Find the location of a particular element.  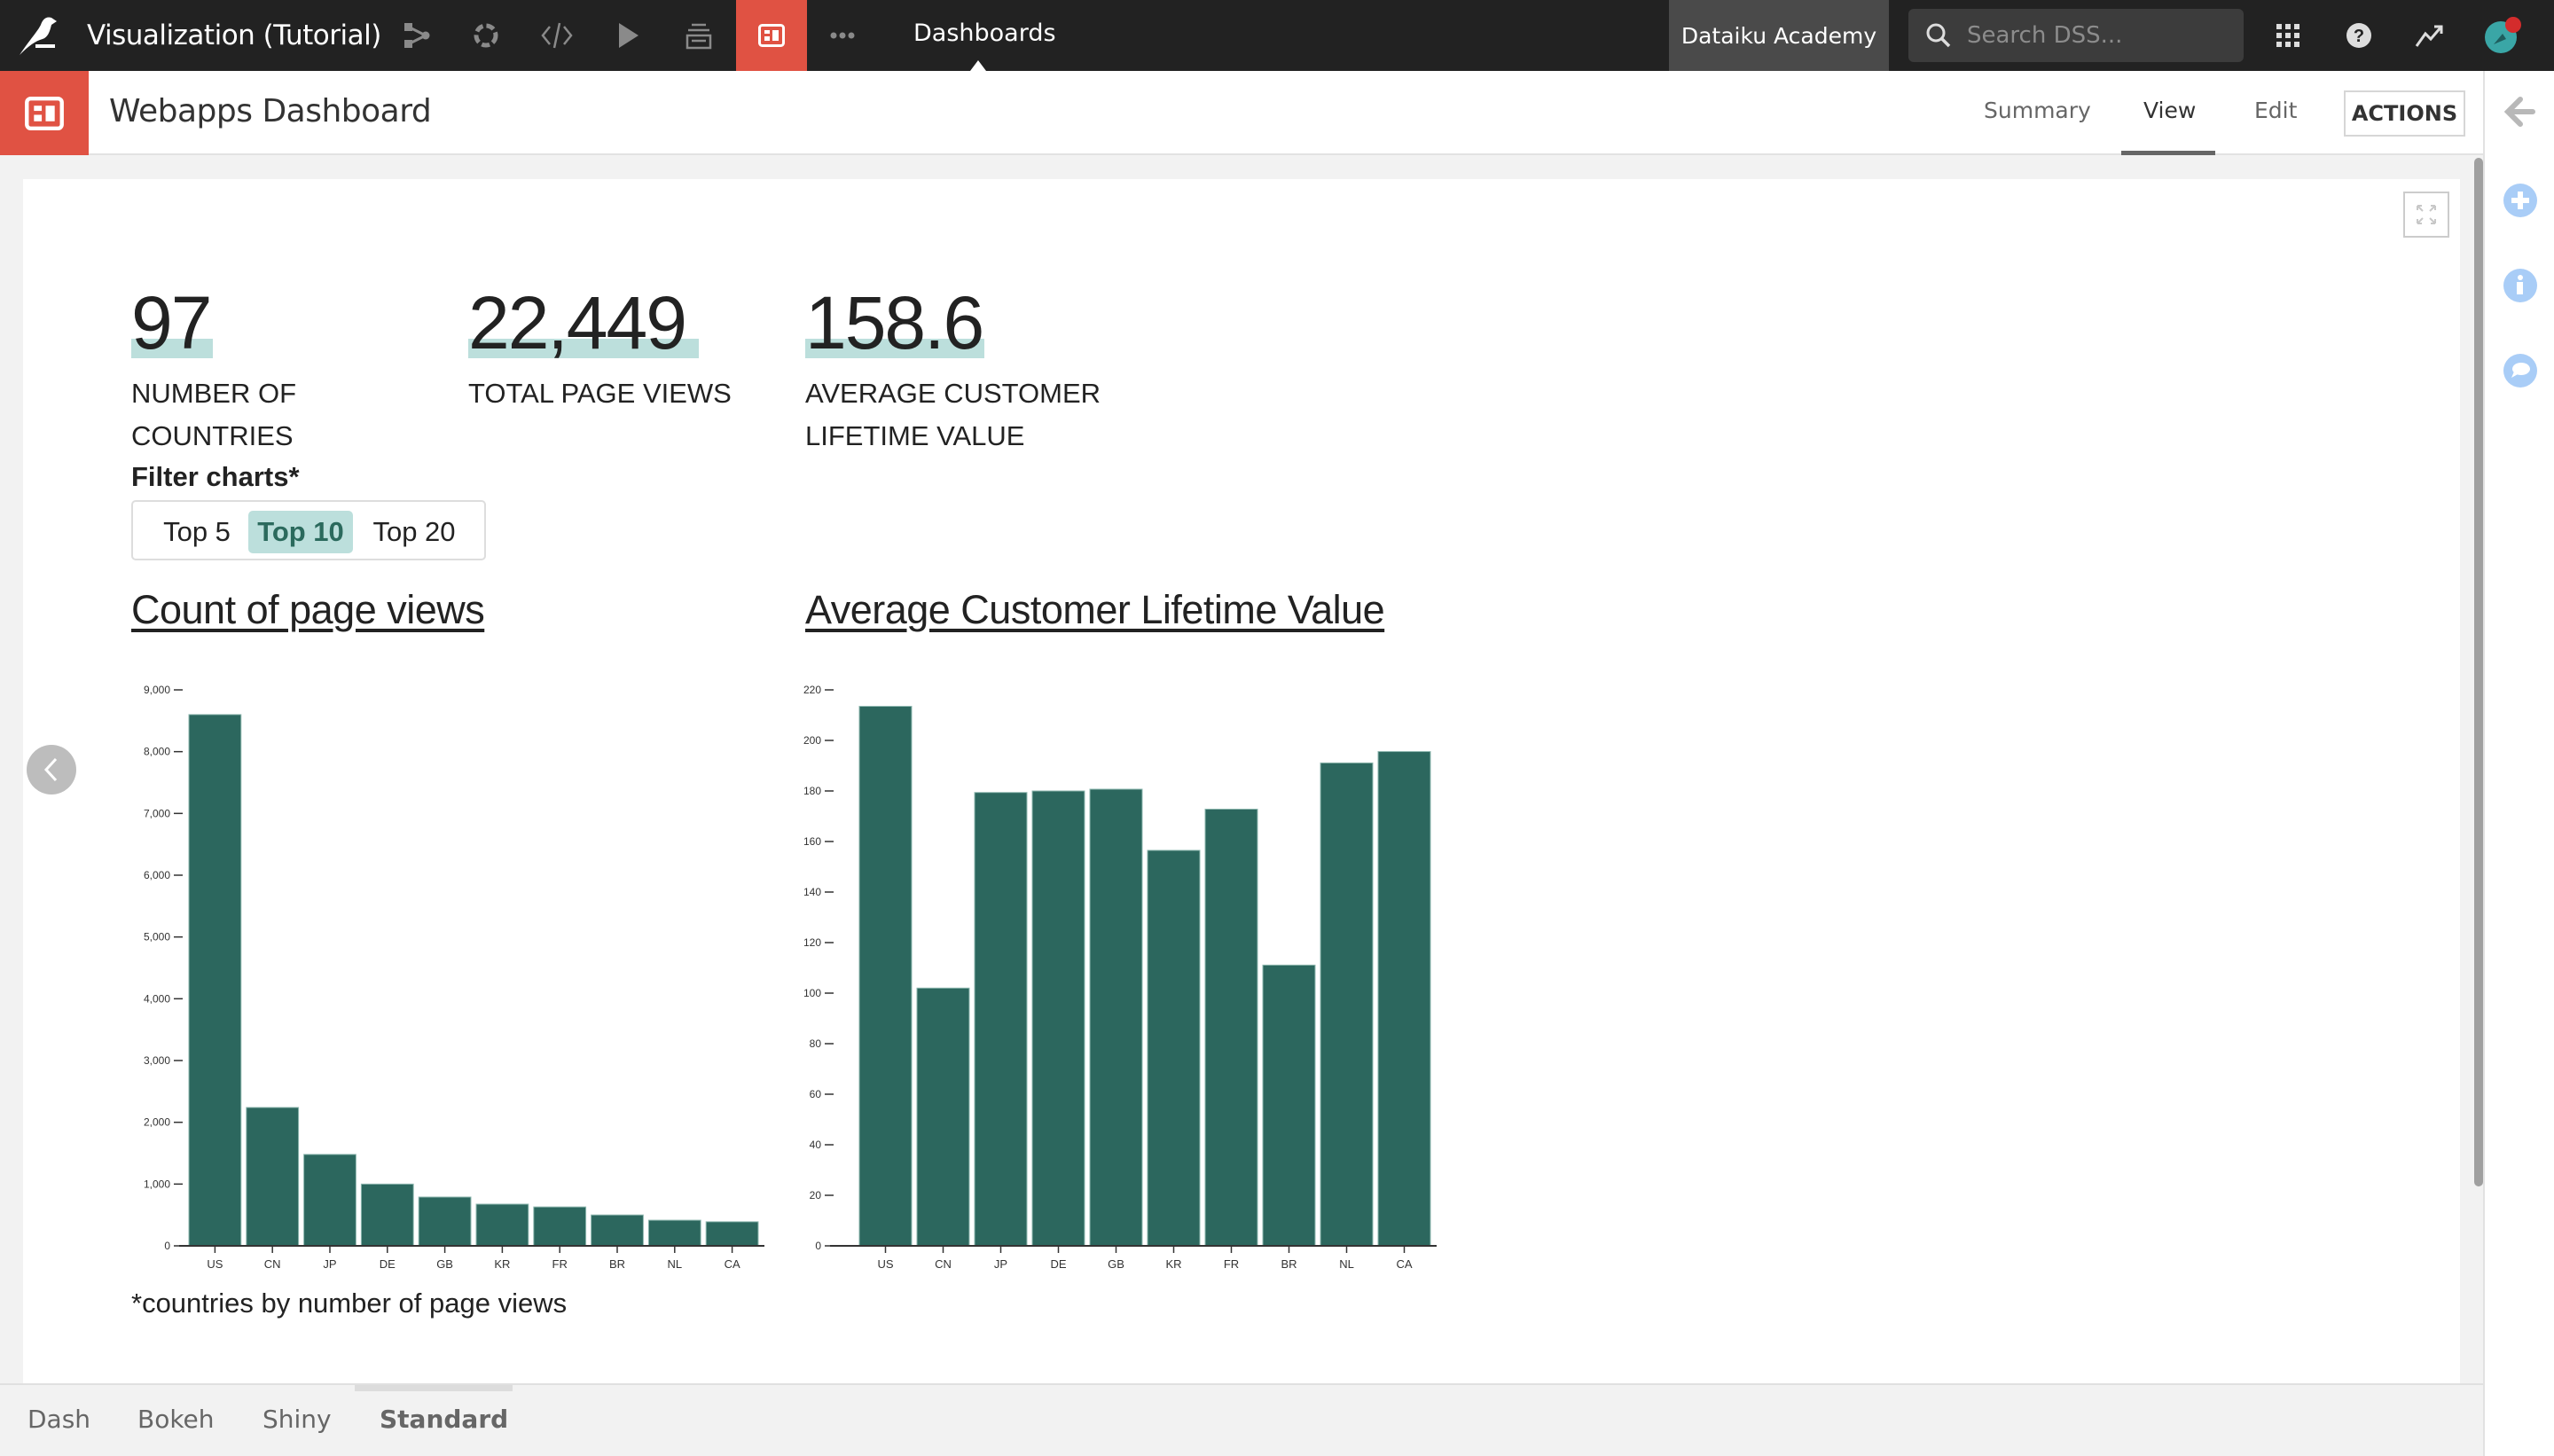

y-tick-label: 40 is located at coordinates (816, 1145).